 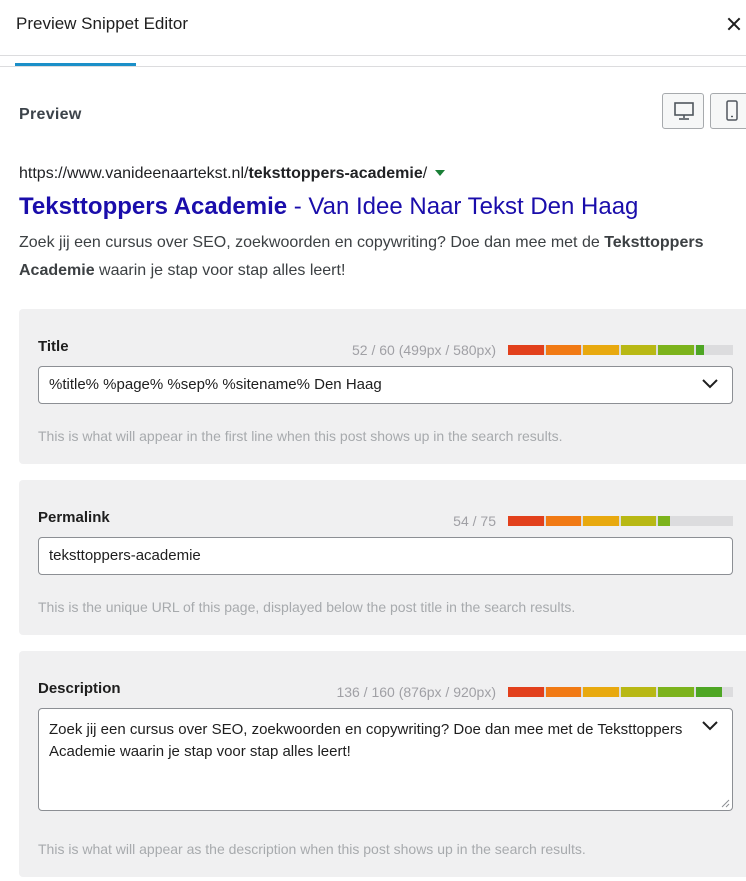 I want to click on serp-url-suffix: /, so click(x=425, y=173).